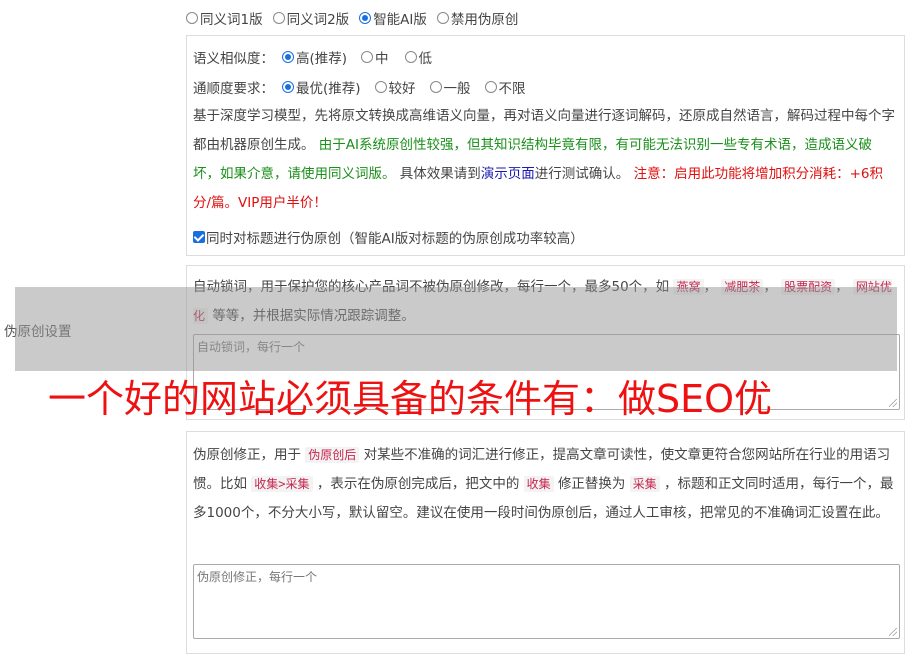 Image resolution: width=911 pixels, height=658 pixels. I want to click on fluency-row: 通顺度要求： 最优(推荐) 较好 一般 不限, so click(359, 87).